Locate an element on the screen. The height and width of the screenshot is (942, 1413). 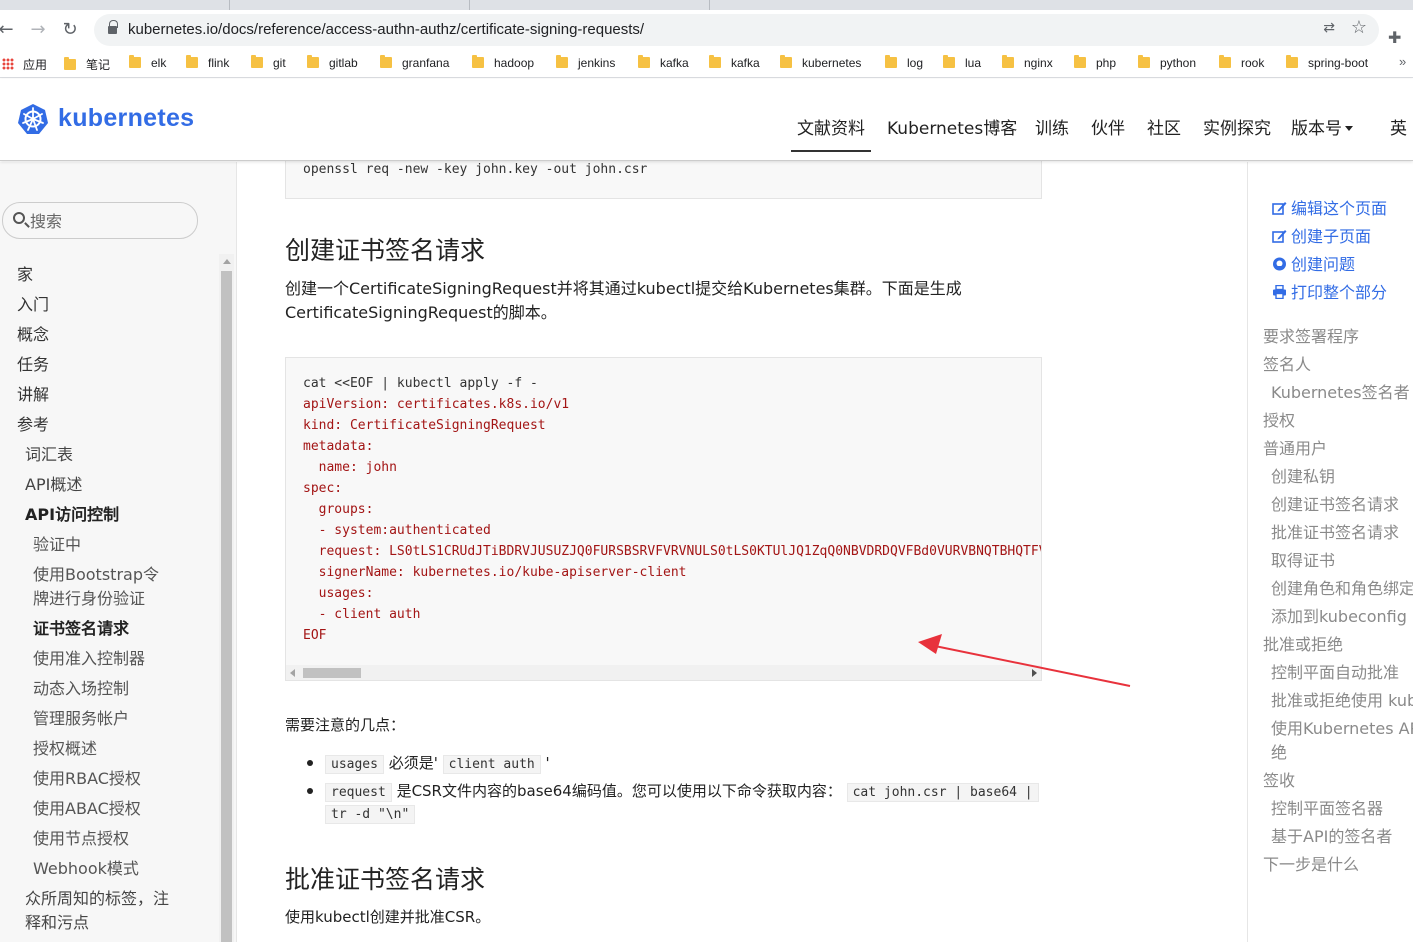
more-bookmarks-icon: » is located at coordinates (1402, 61).